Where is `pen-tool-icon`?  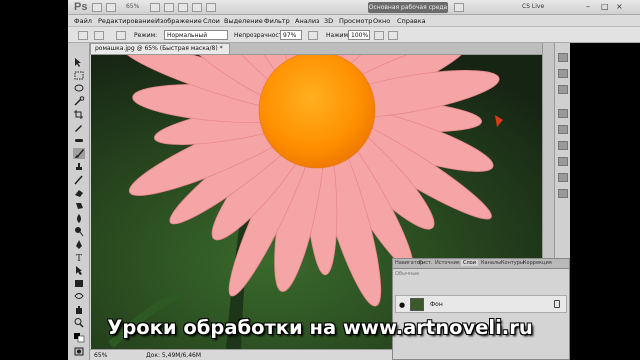 pen-tool-icon is located at coordinates (79, 244).